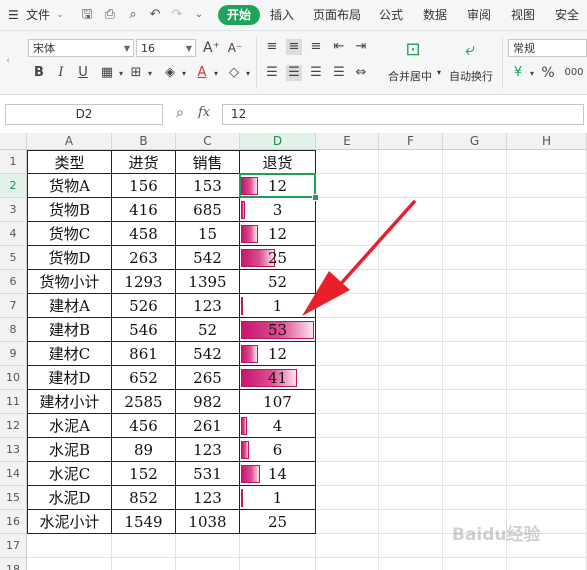 The width and height of the screenshot is (587, 570). I want to click on watermark: Baidu经验, so click(496, 535).